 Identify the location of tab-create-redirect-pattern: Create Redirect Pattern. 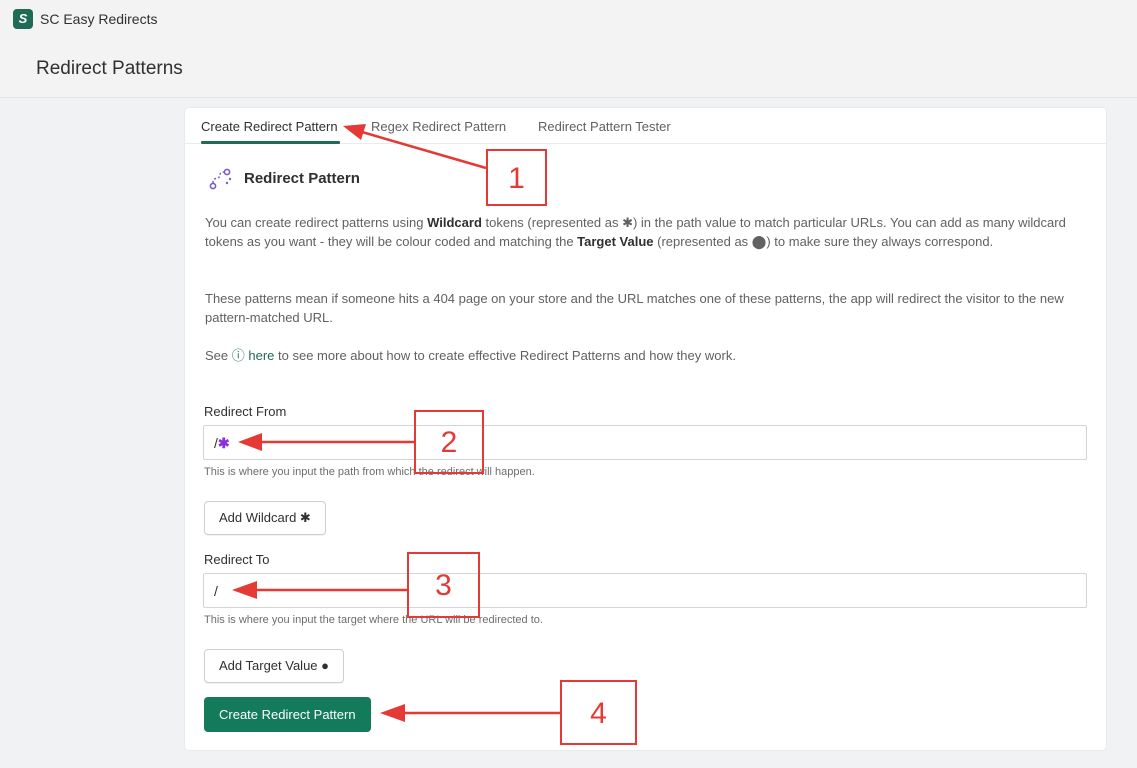
(269, 126).